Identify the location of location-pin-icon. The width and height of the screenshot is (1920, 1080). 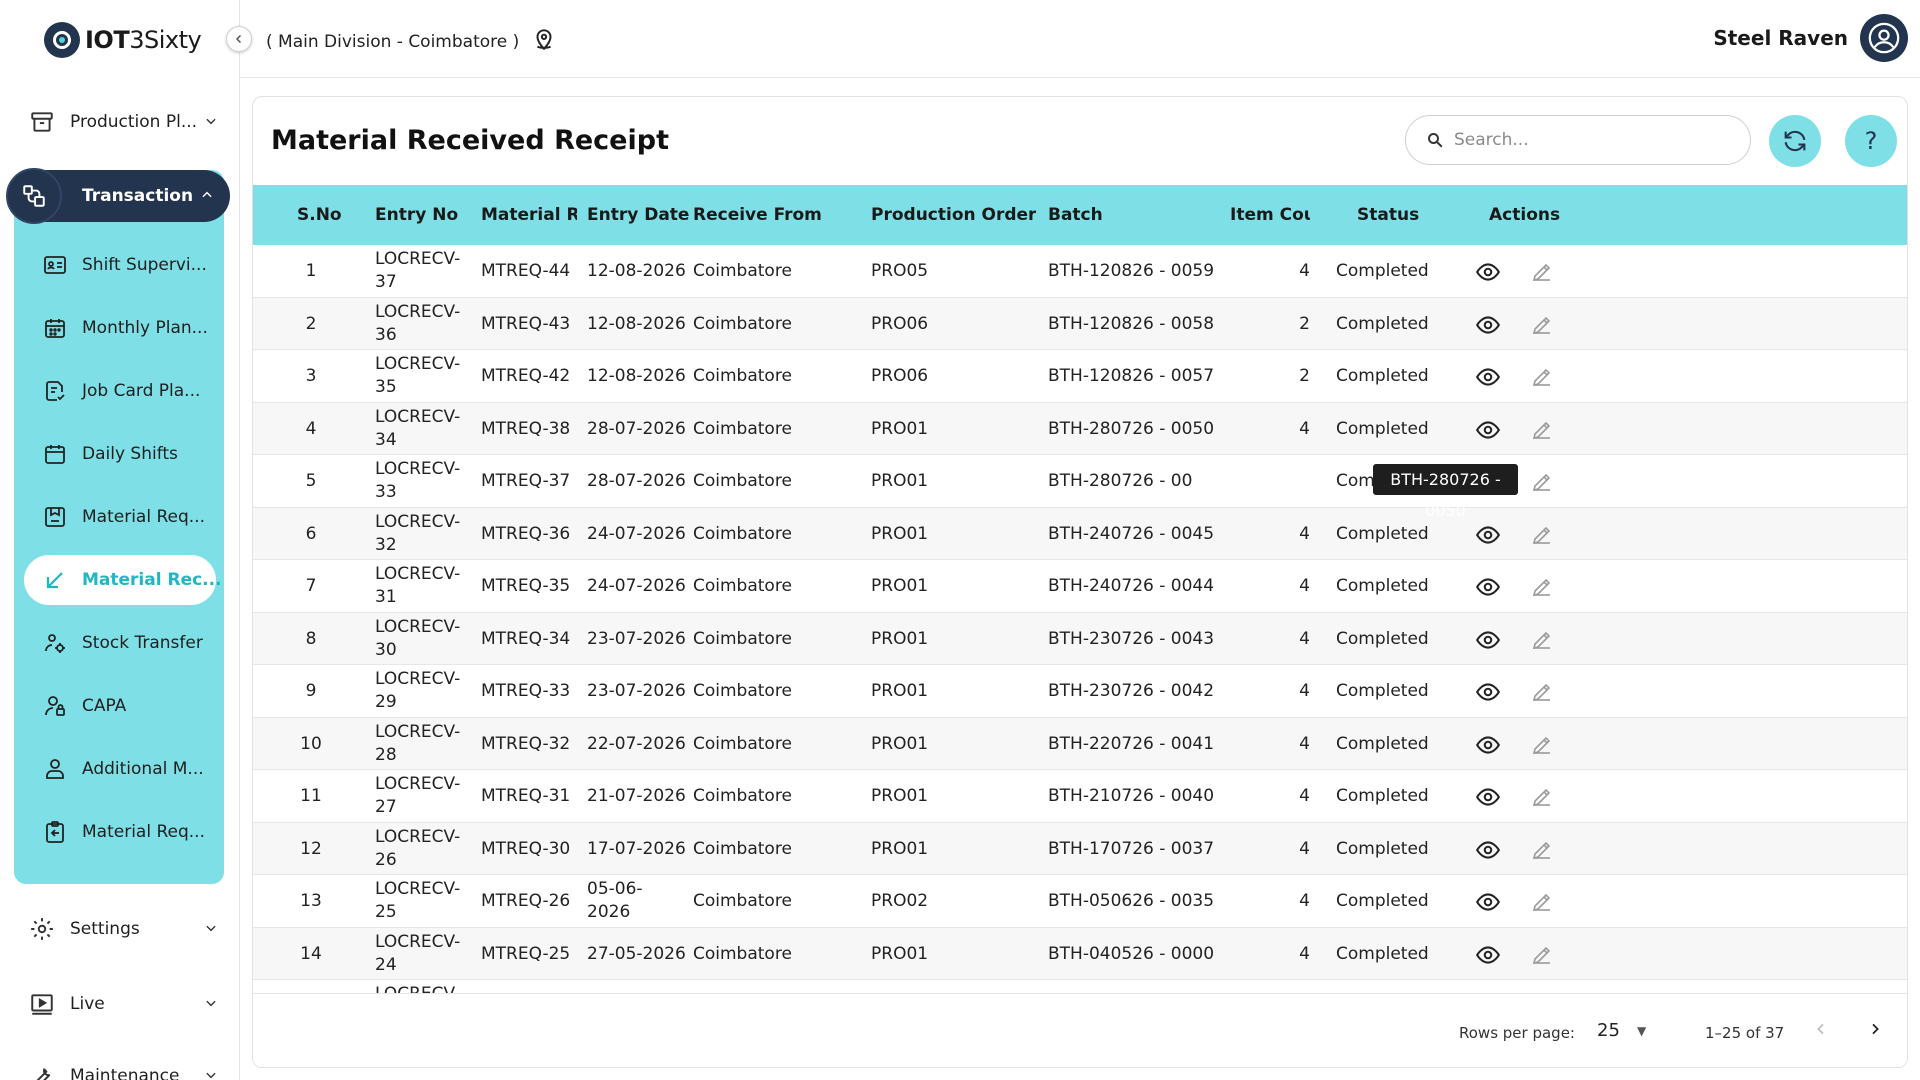
(544, 41).